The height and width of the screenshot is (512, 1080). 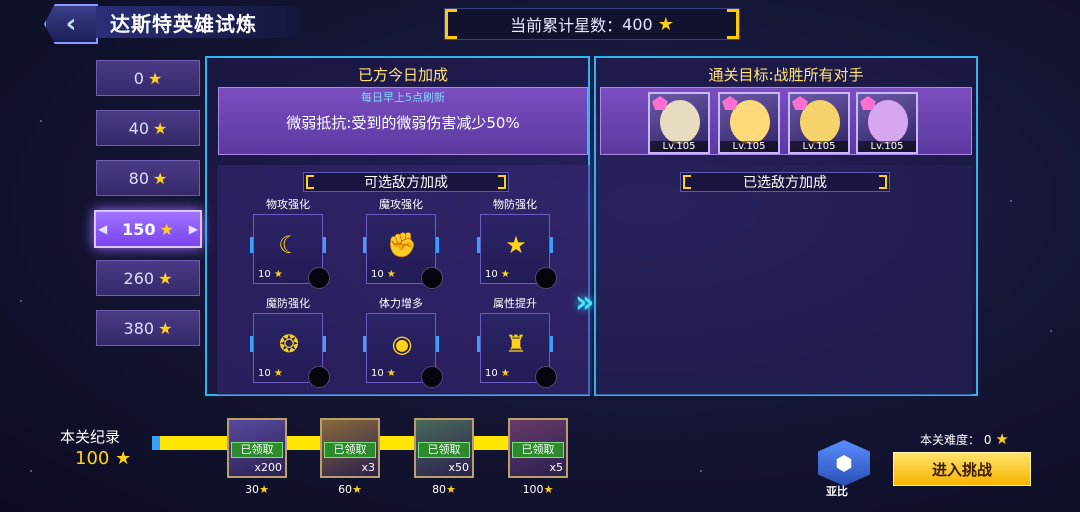 What do you see at coordinates (403, 97) in the screenshot?
I see `refresh-note: 每日早上5点刷新` at bounding box center [403, 97].